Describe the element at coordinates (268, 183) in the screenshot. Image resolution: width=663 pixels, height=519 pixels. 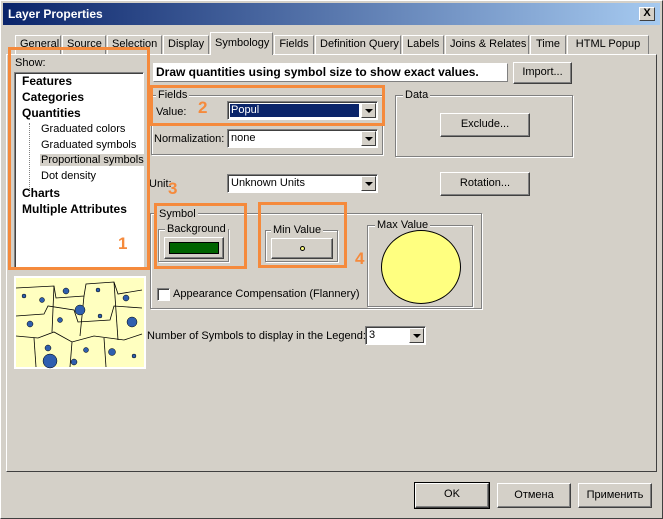
I see `unit-combo-text: Unknown Units` at that location.